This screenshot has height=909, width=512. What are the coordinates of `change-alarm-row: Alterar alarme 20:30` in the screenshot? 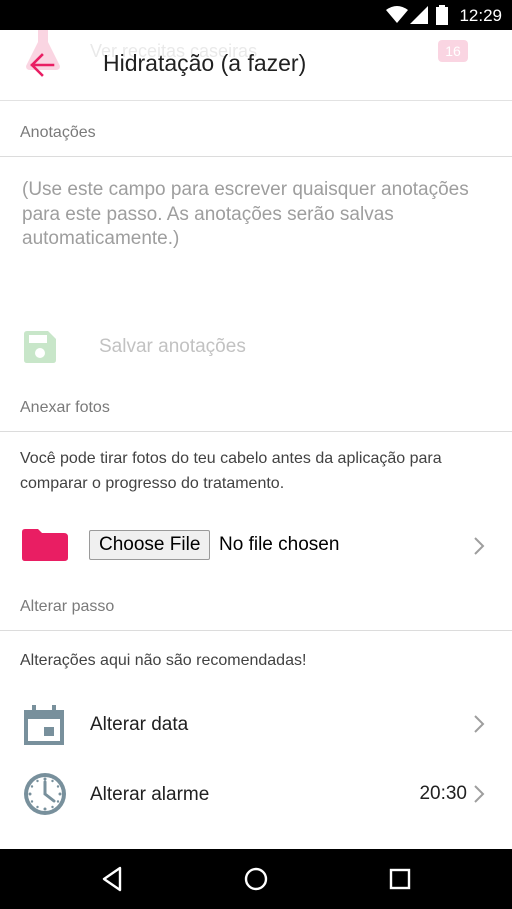 It's located at (256, 794).